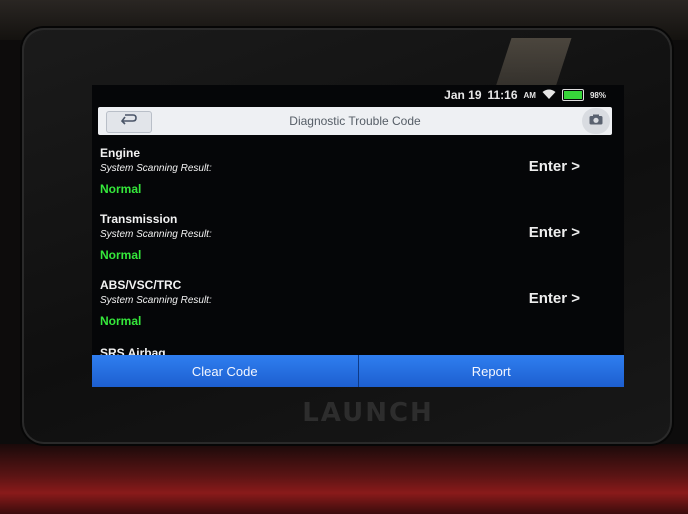 This screenshot has width=688, height=514. I want to click on clear-code-button: Clear Code, so click(225, 371).